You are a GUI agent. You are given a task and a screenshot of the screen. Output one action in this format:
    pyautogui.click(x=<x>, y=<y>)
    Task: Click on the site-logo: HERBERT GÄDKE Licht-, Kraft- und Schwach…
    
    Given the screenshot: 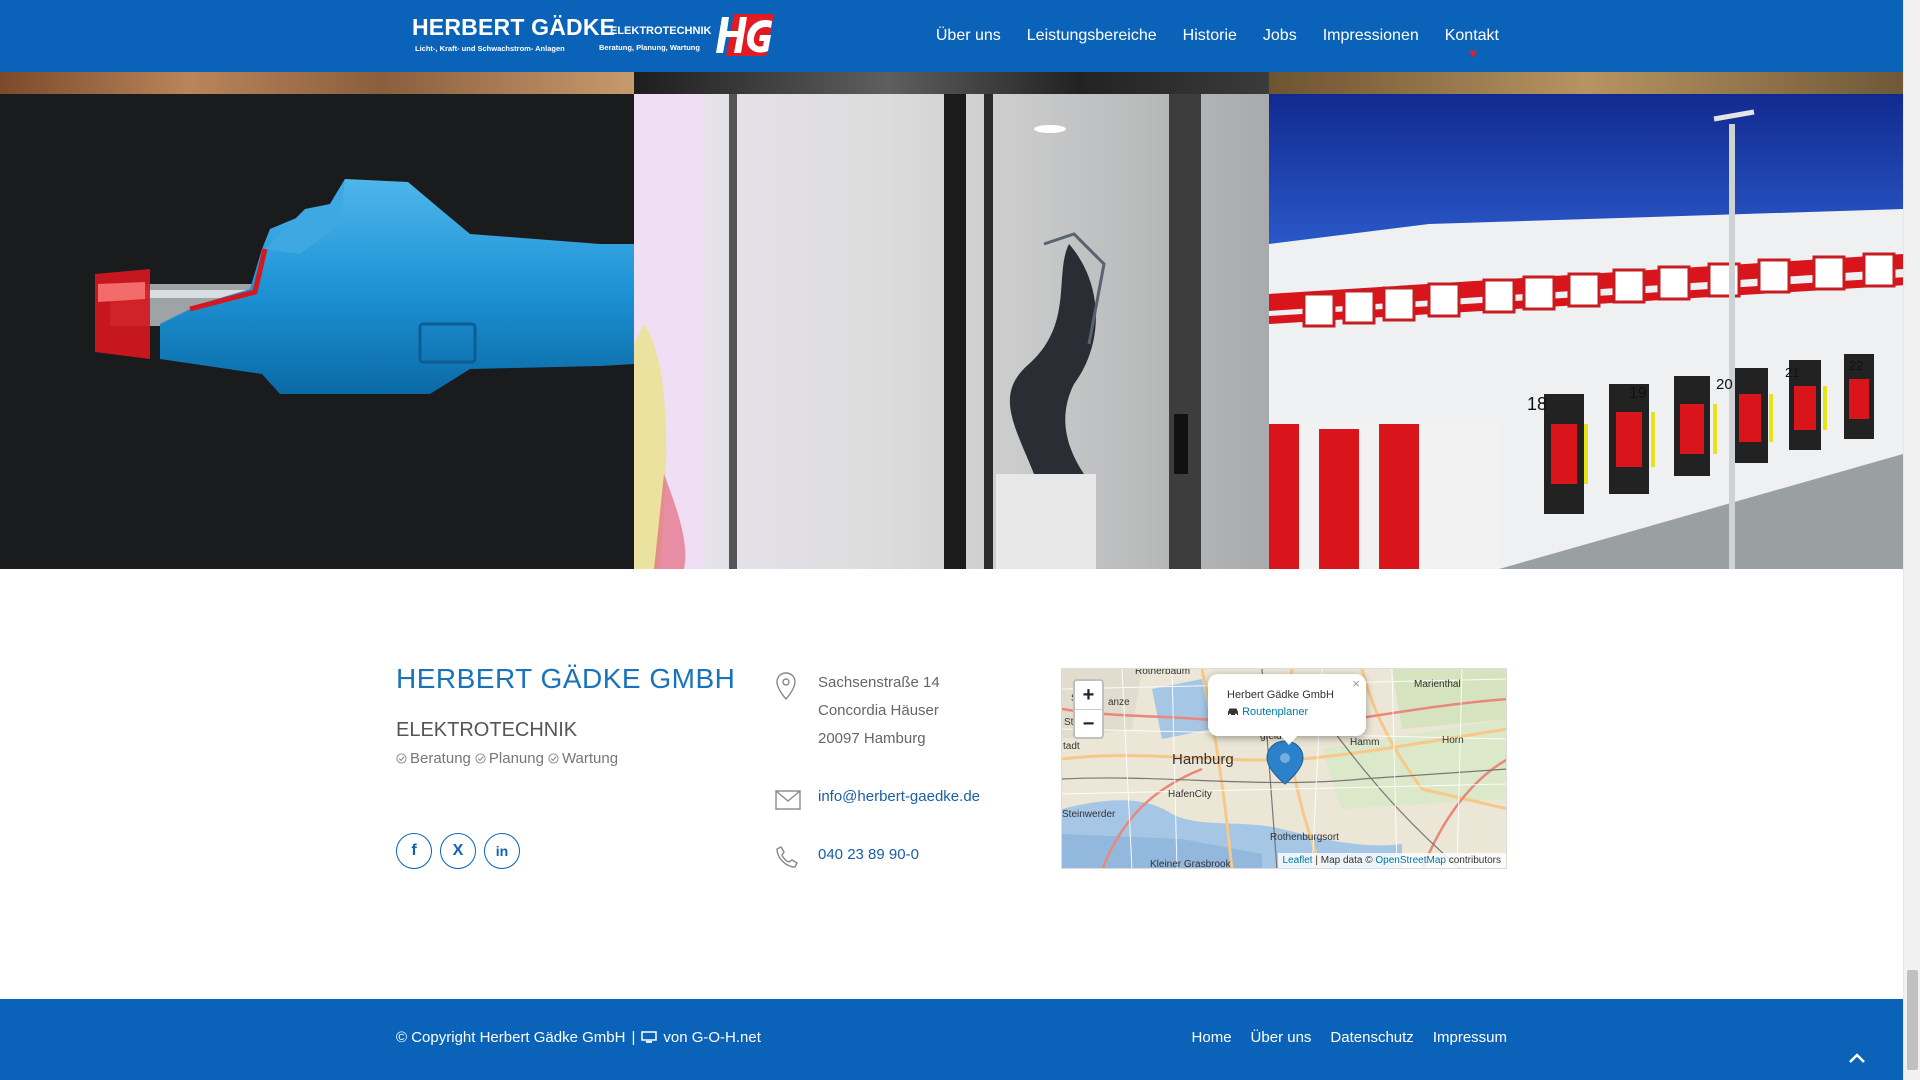 What is the action you would take?
    pyautogui.click(x=598, y=37)
    